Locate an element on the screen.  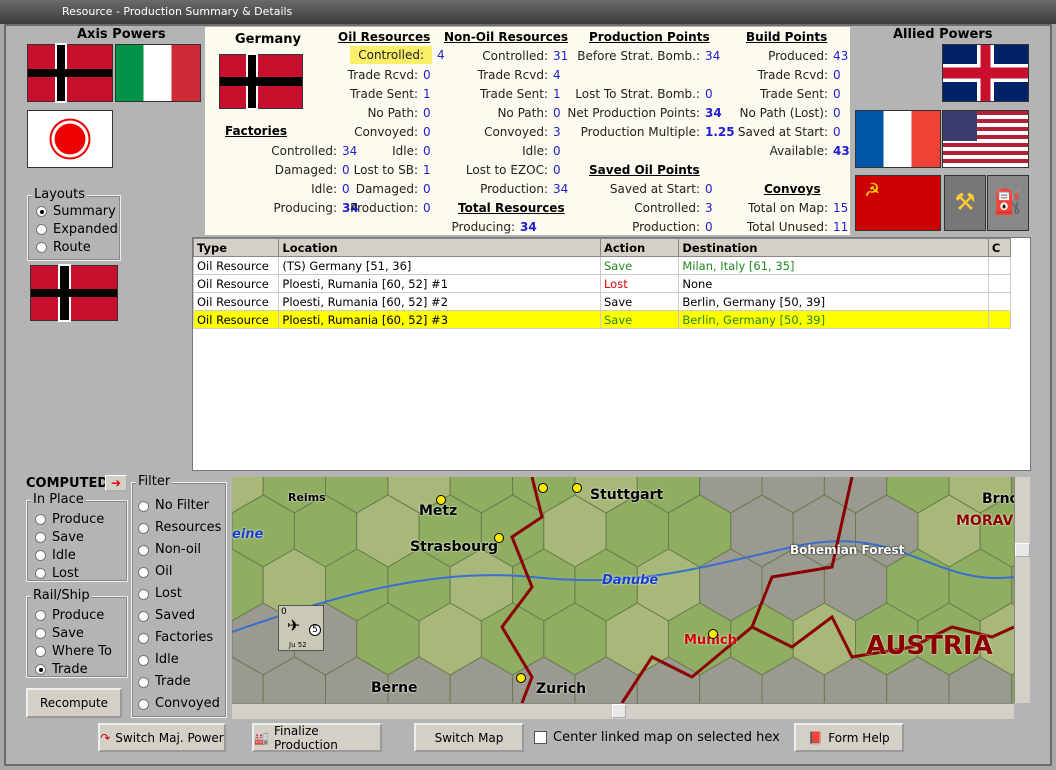
flag-germany is located at coordinates (70, 73).